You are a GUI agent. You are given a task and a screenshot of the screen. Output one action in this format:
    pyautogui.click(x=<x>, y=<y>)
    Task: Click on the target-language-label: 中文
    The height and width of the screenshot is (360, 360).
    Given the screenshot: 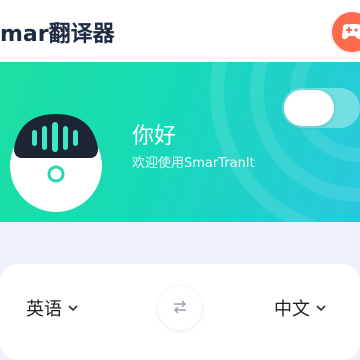 What is the action you would take?
    pyautogui.click(x=292, y=309)
    